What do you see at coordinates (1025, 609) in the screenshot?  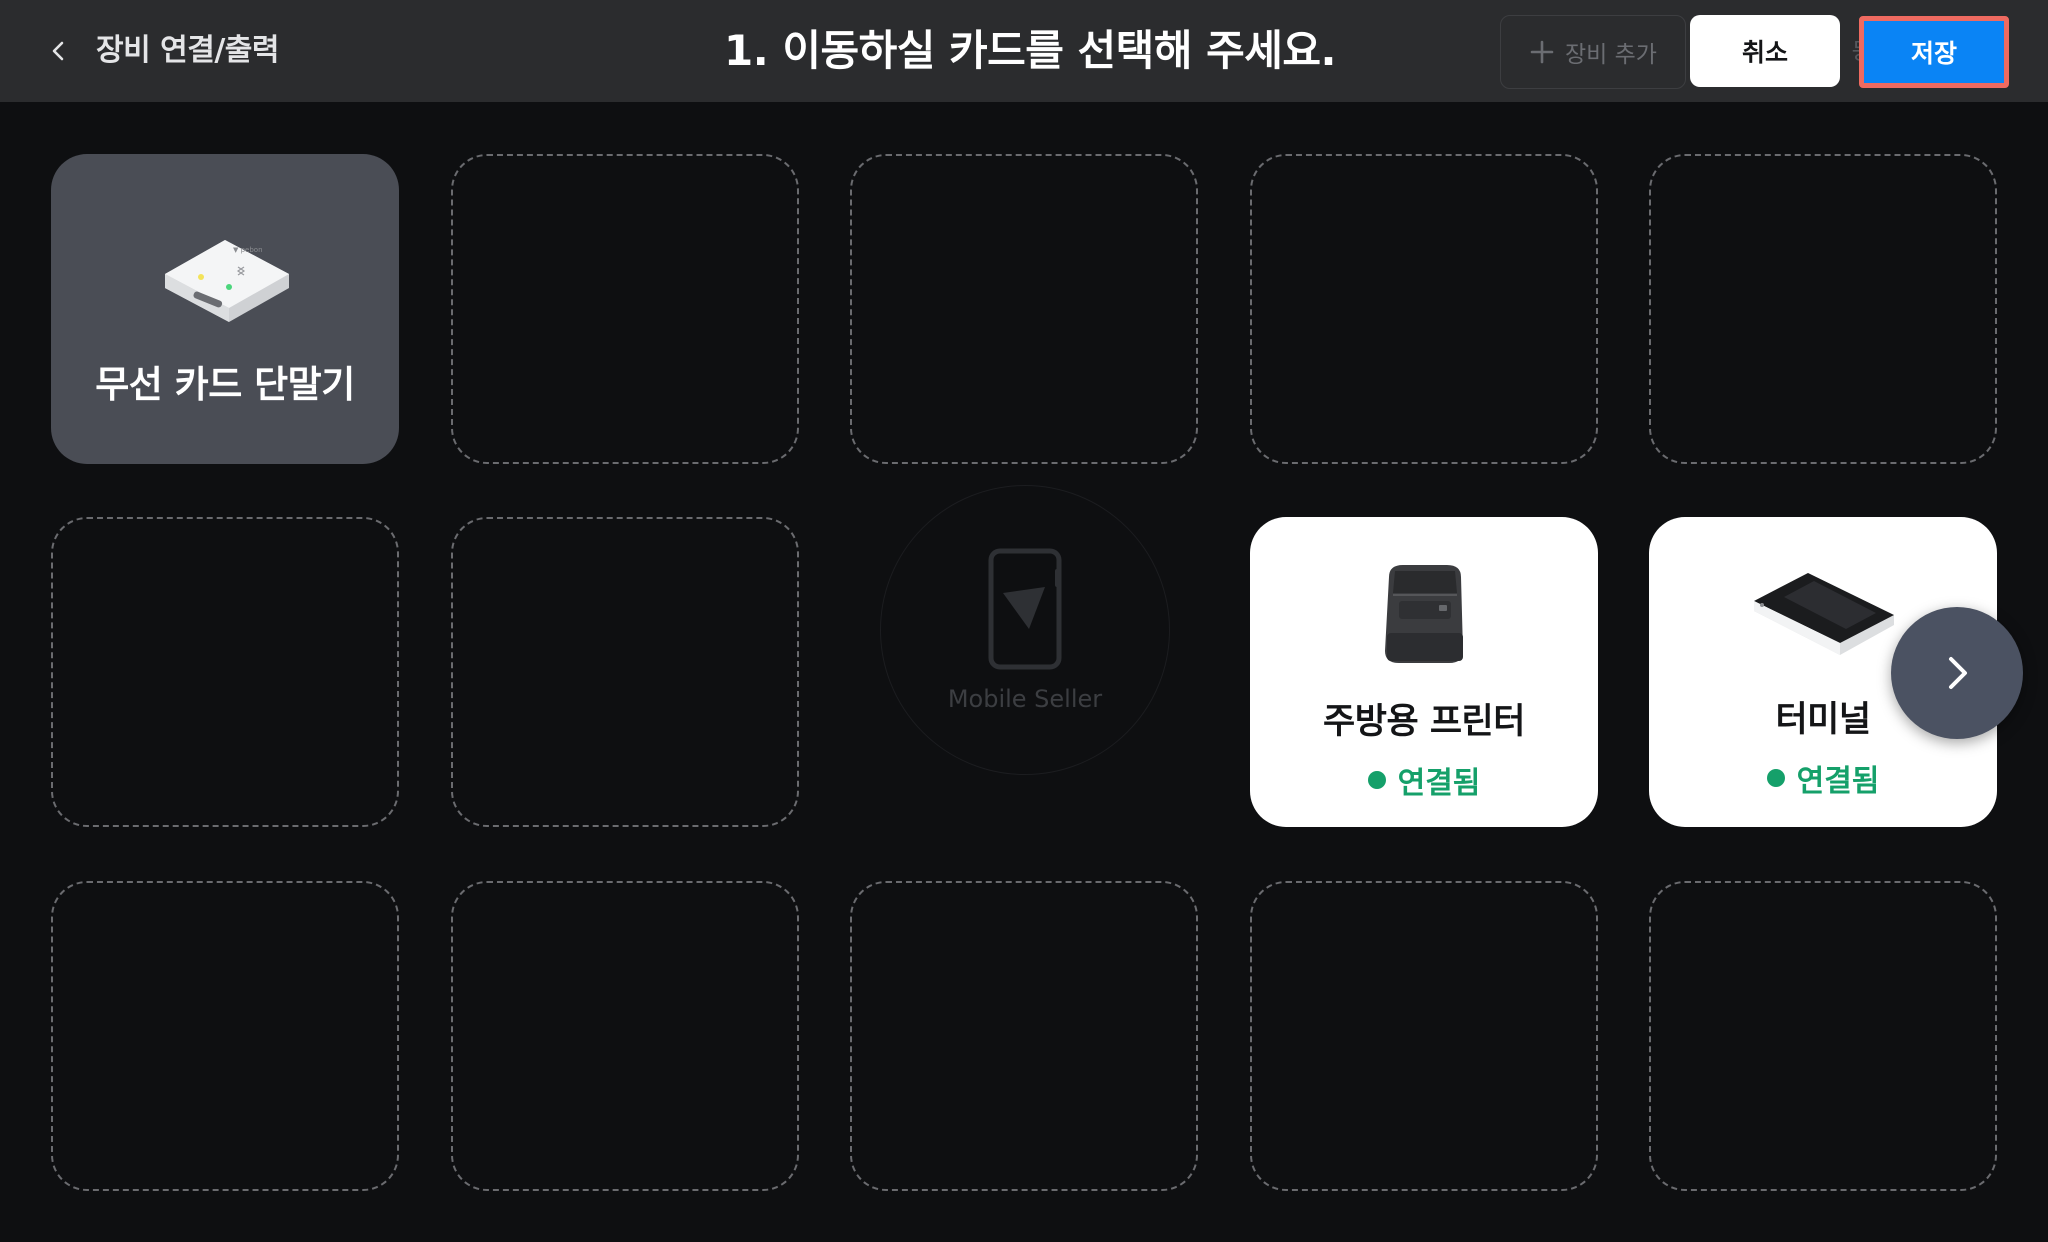 I see `mobile-seller-icon` at bounding box center [1025, 609].